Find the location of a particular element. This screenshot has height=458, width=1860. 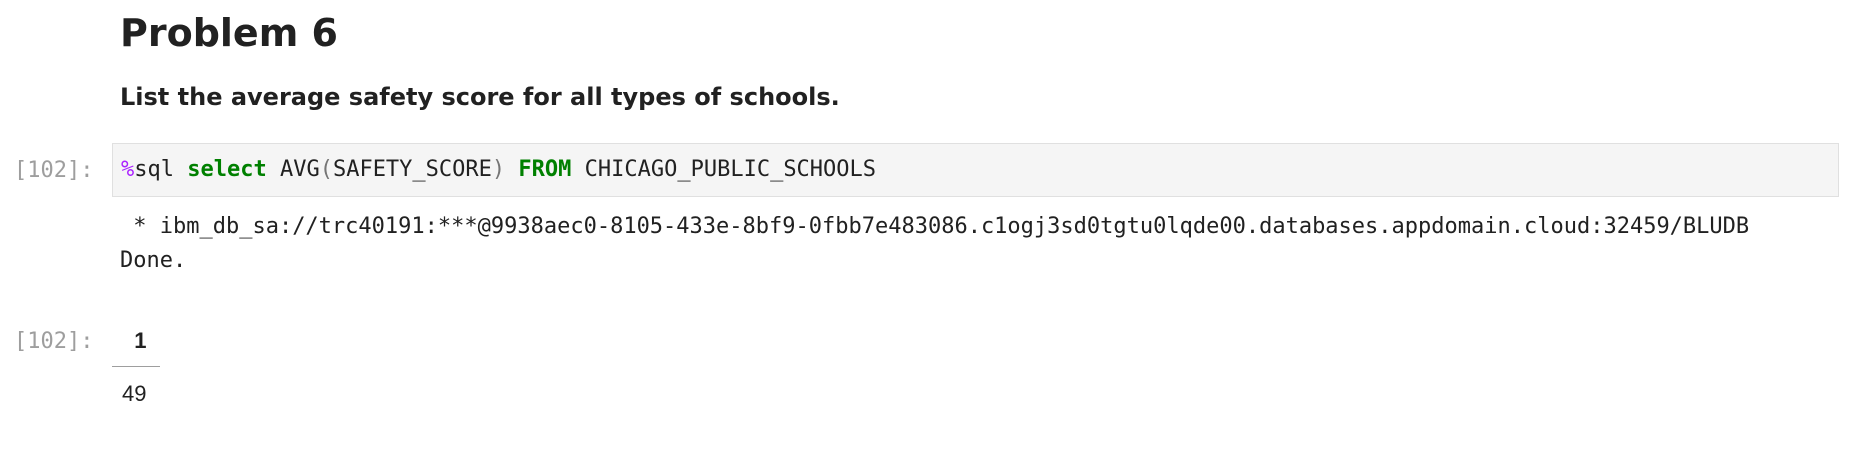

code-token: select is located at coordinates (227, 169).